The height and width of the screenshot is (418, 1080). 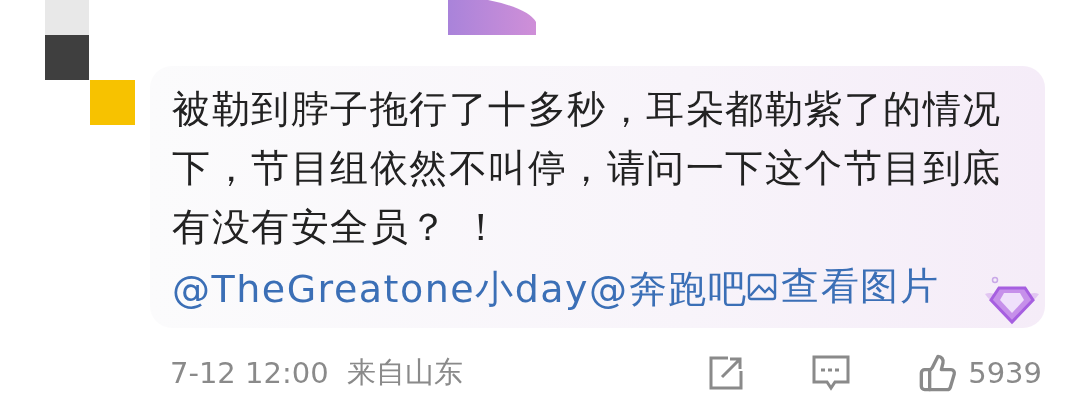 I want to click on share-icon, so click(x=726, y=373).